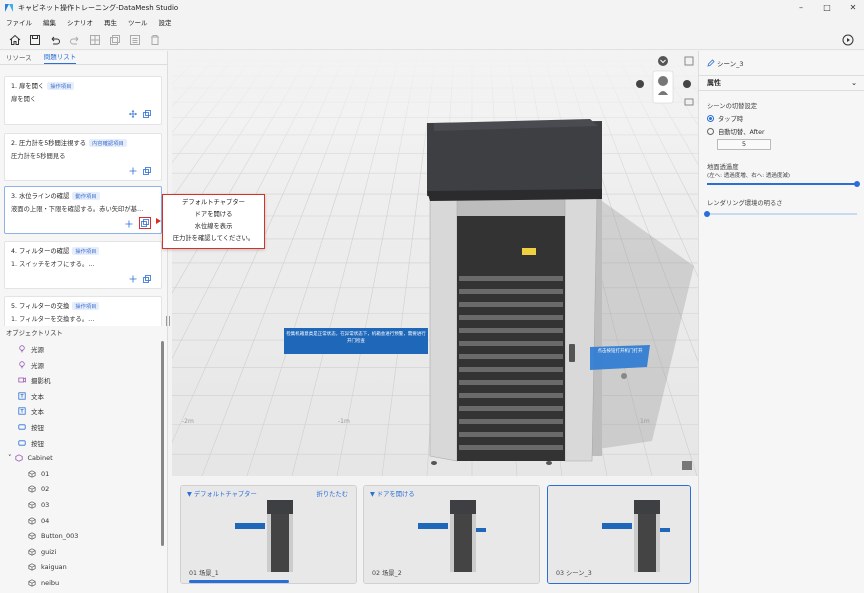 The height and width of the screenshot is (593, 864). What do you see at coordinates (854, 83) in the screenshot?
I see `chevron-down-icon: ⌄` at bounding box center [854, 83].